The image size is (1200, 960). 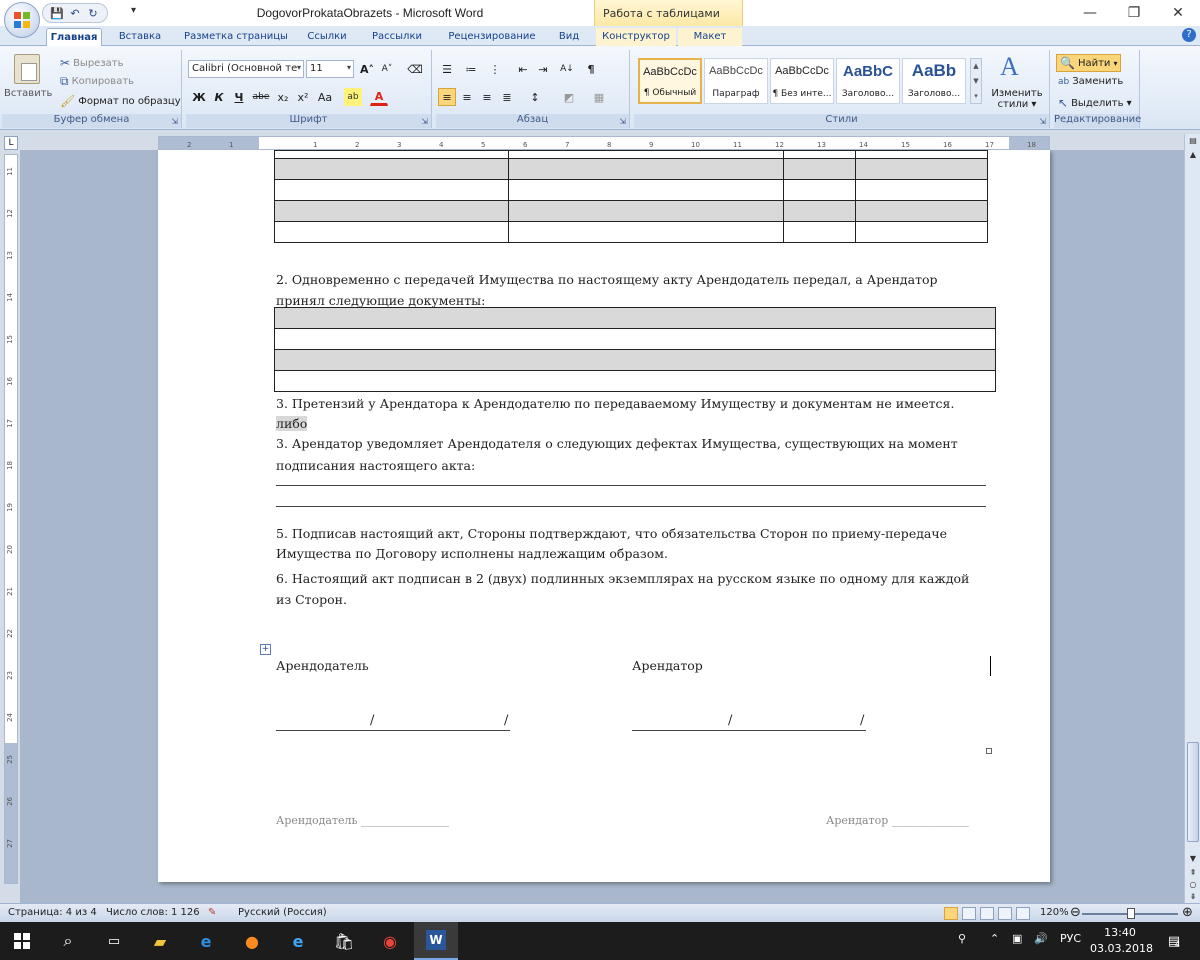 I want to click on font-launcher-icon: ⇲, so click(x=424, y=121).